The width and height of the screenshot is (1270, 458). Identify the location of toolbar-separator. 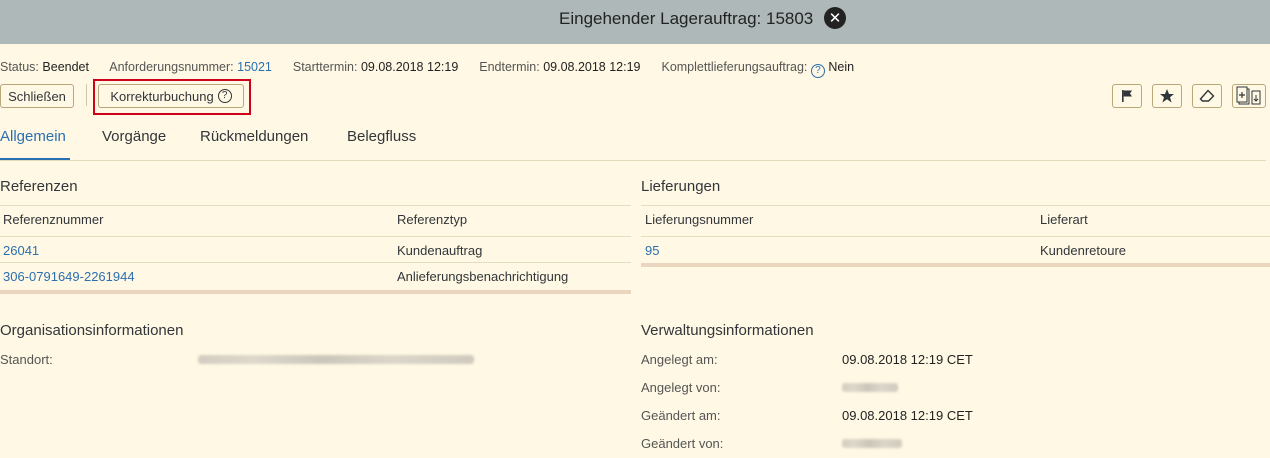
(86, 95).